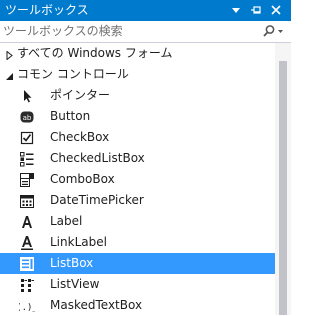 The image size is (320, 316). Describe the element at coordinates (80, 137) in the screenshot. I see `tool-label: CheckBox` at that location.